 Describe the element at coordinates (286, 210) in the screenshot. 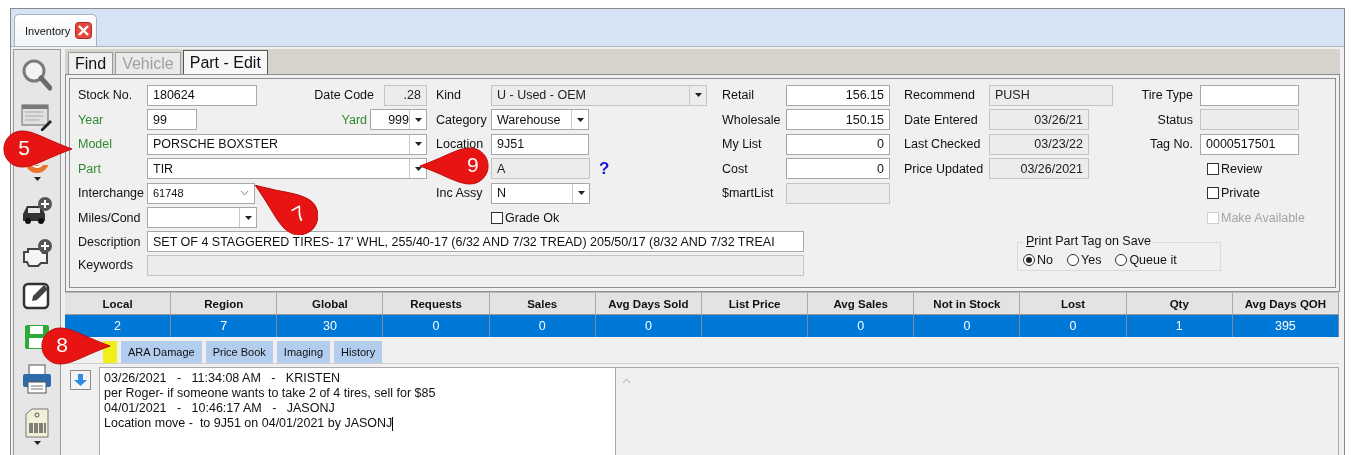

I see `callout-marker: 7` at that location.